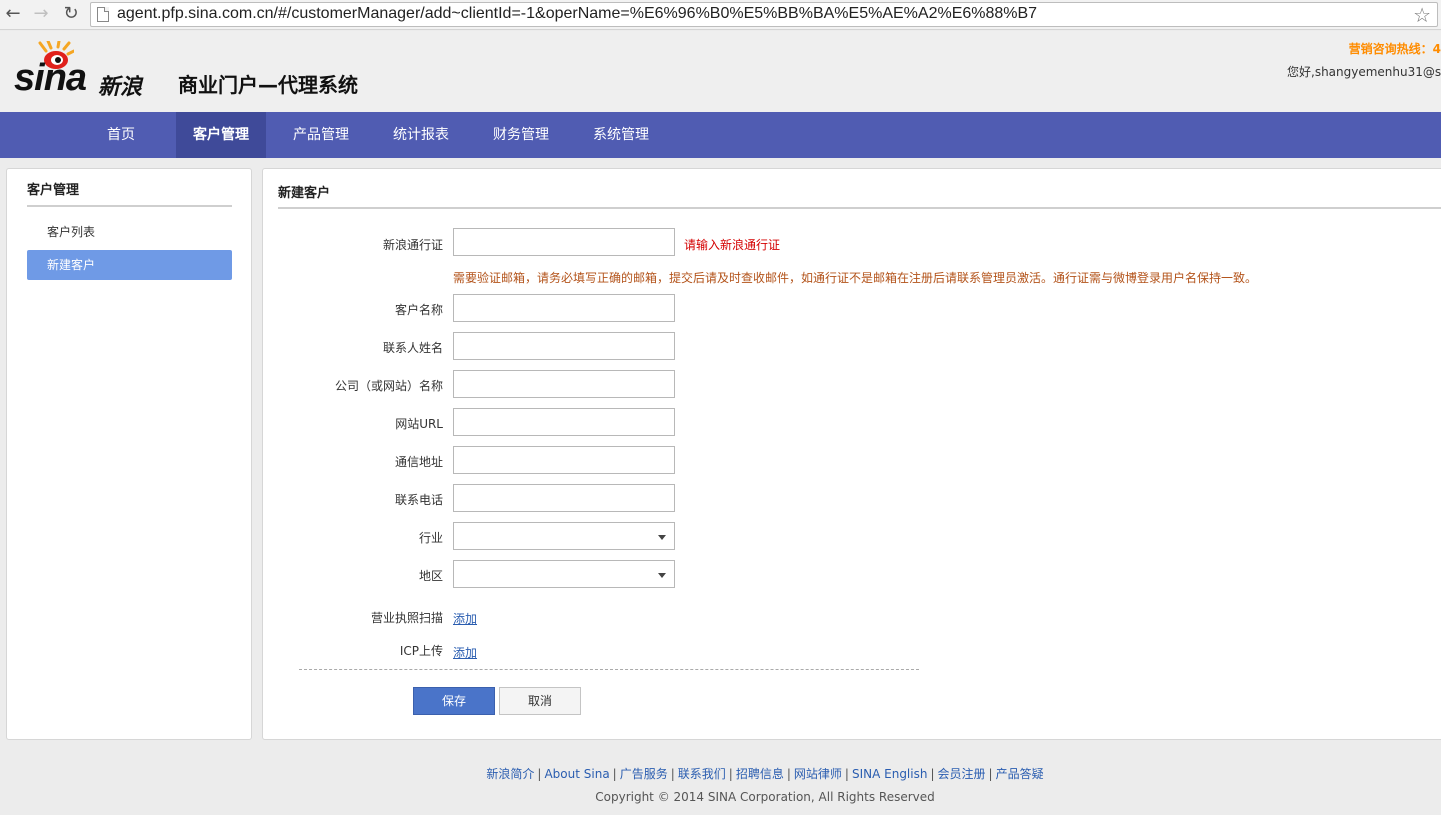 The width and height of the screenshot is (1441, 815). Describe the element at coordinates (221, 135) in the screenshot. I see `nav-customer-management: 客户管理` at that location.